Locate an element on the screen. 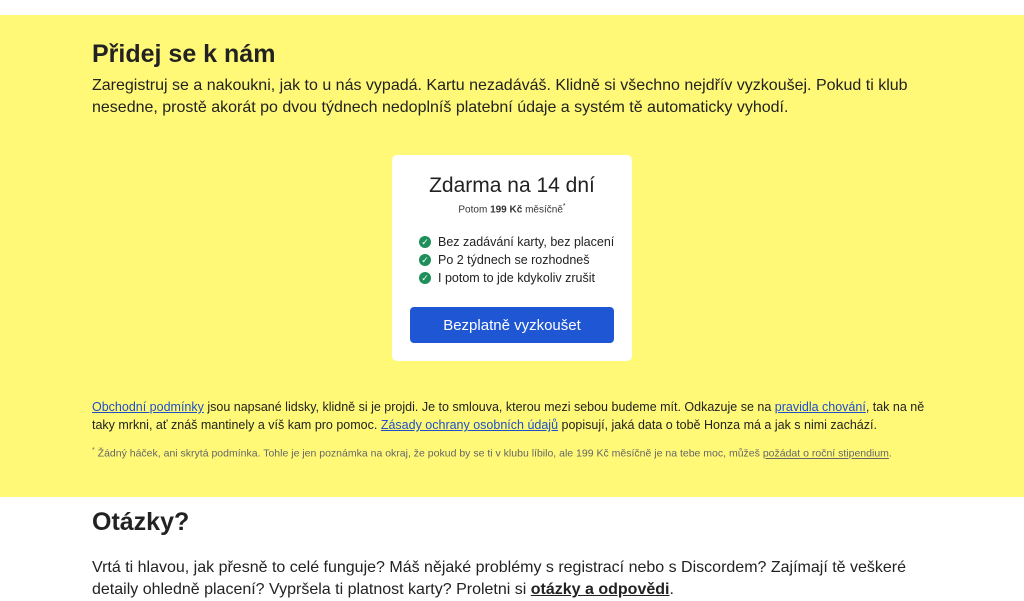 Image resolution: width=1024 pixels, height=601 pixels. top-spacer is located at coordinates (512, 7).